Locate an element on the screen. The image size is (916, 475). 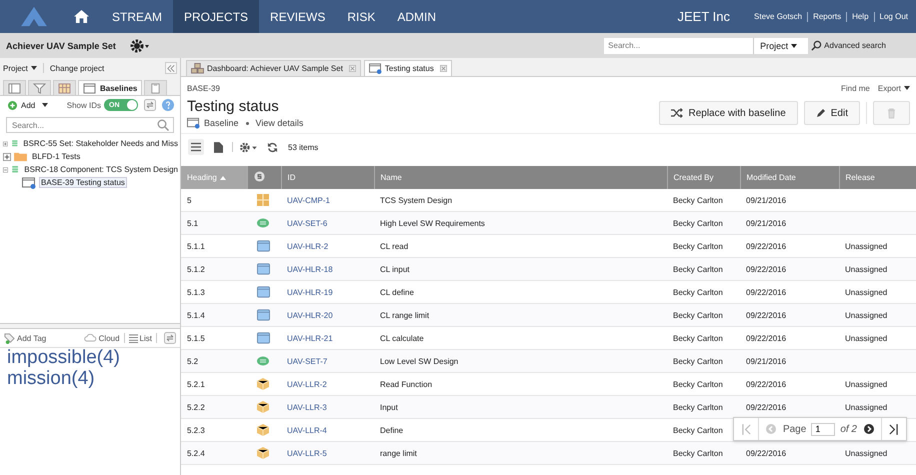
find-me-link: Find me is located at coordinates (855, 88).